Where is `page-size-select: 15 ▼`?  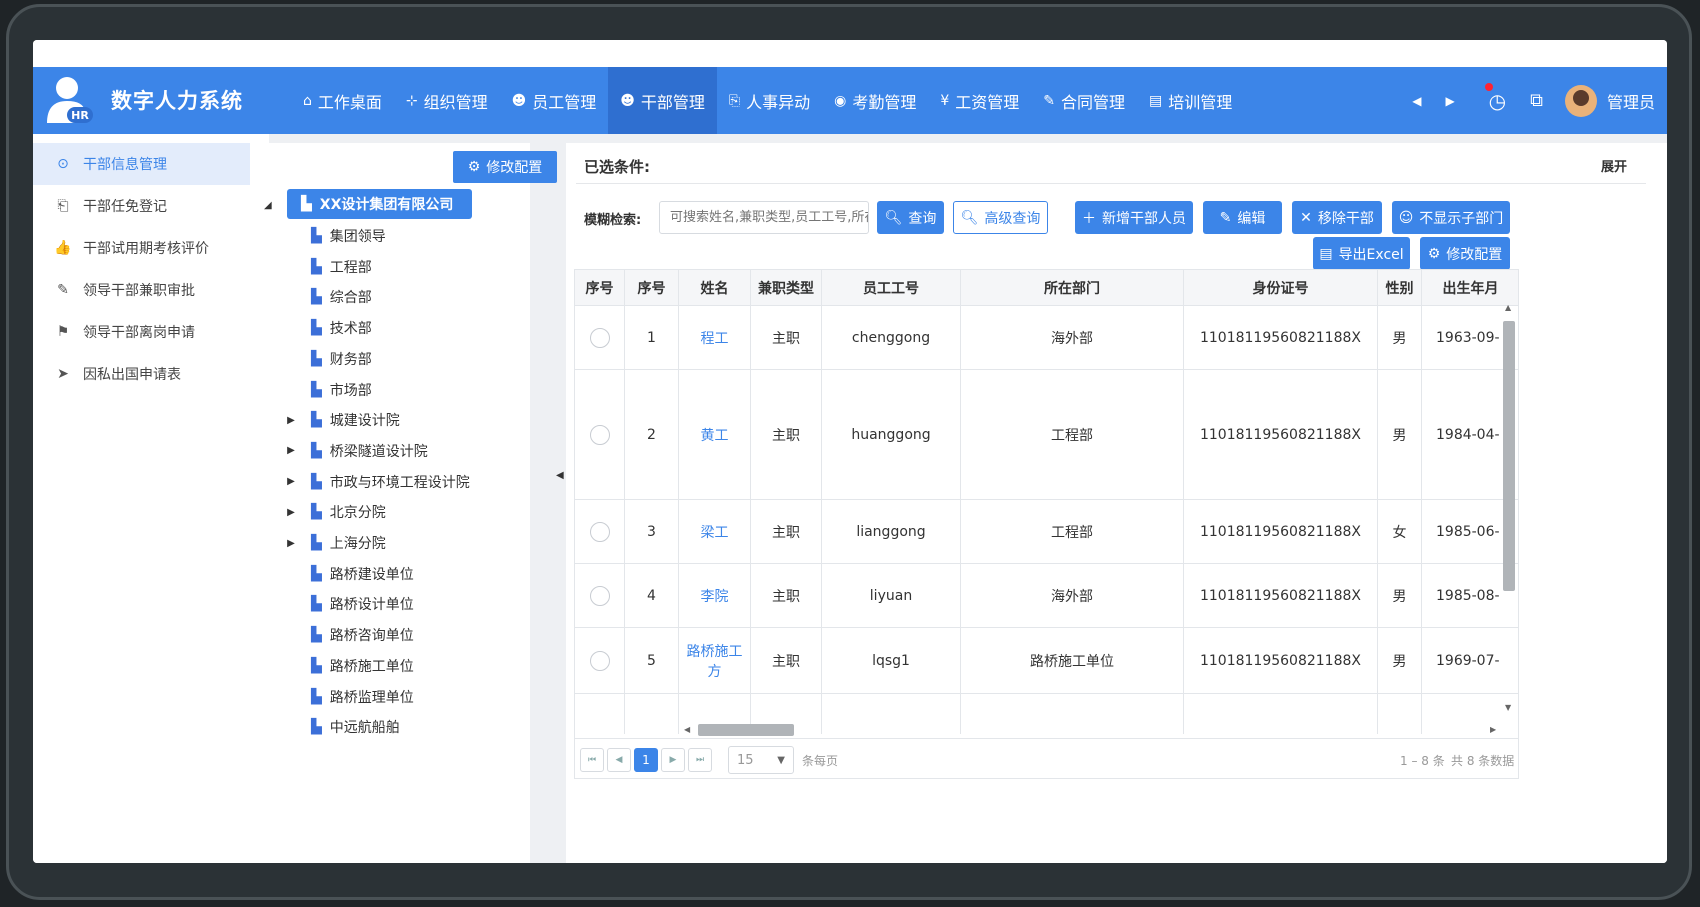
page-size-select: 15 ▼ is located at coordinates (761, 760).